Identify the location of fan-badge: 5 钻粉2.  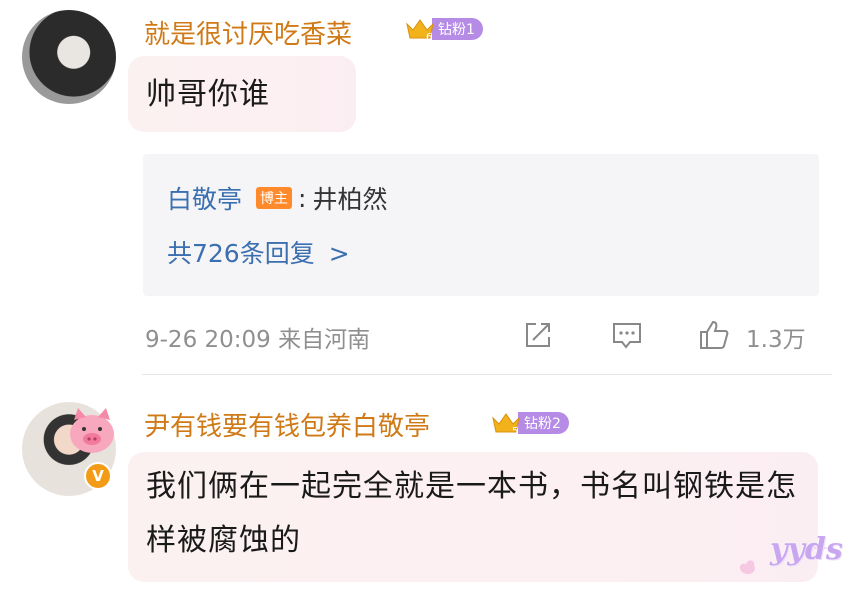
(529, 423).